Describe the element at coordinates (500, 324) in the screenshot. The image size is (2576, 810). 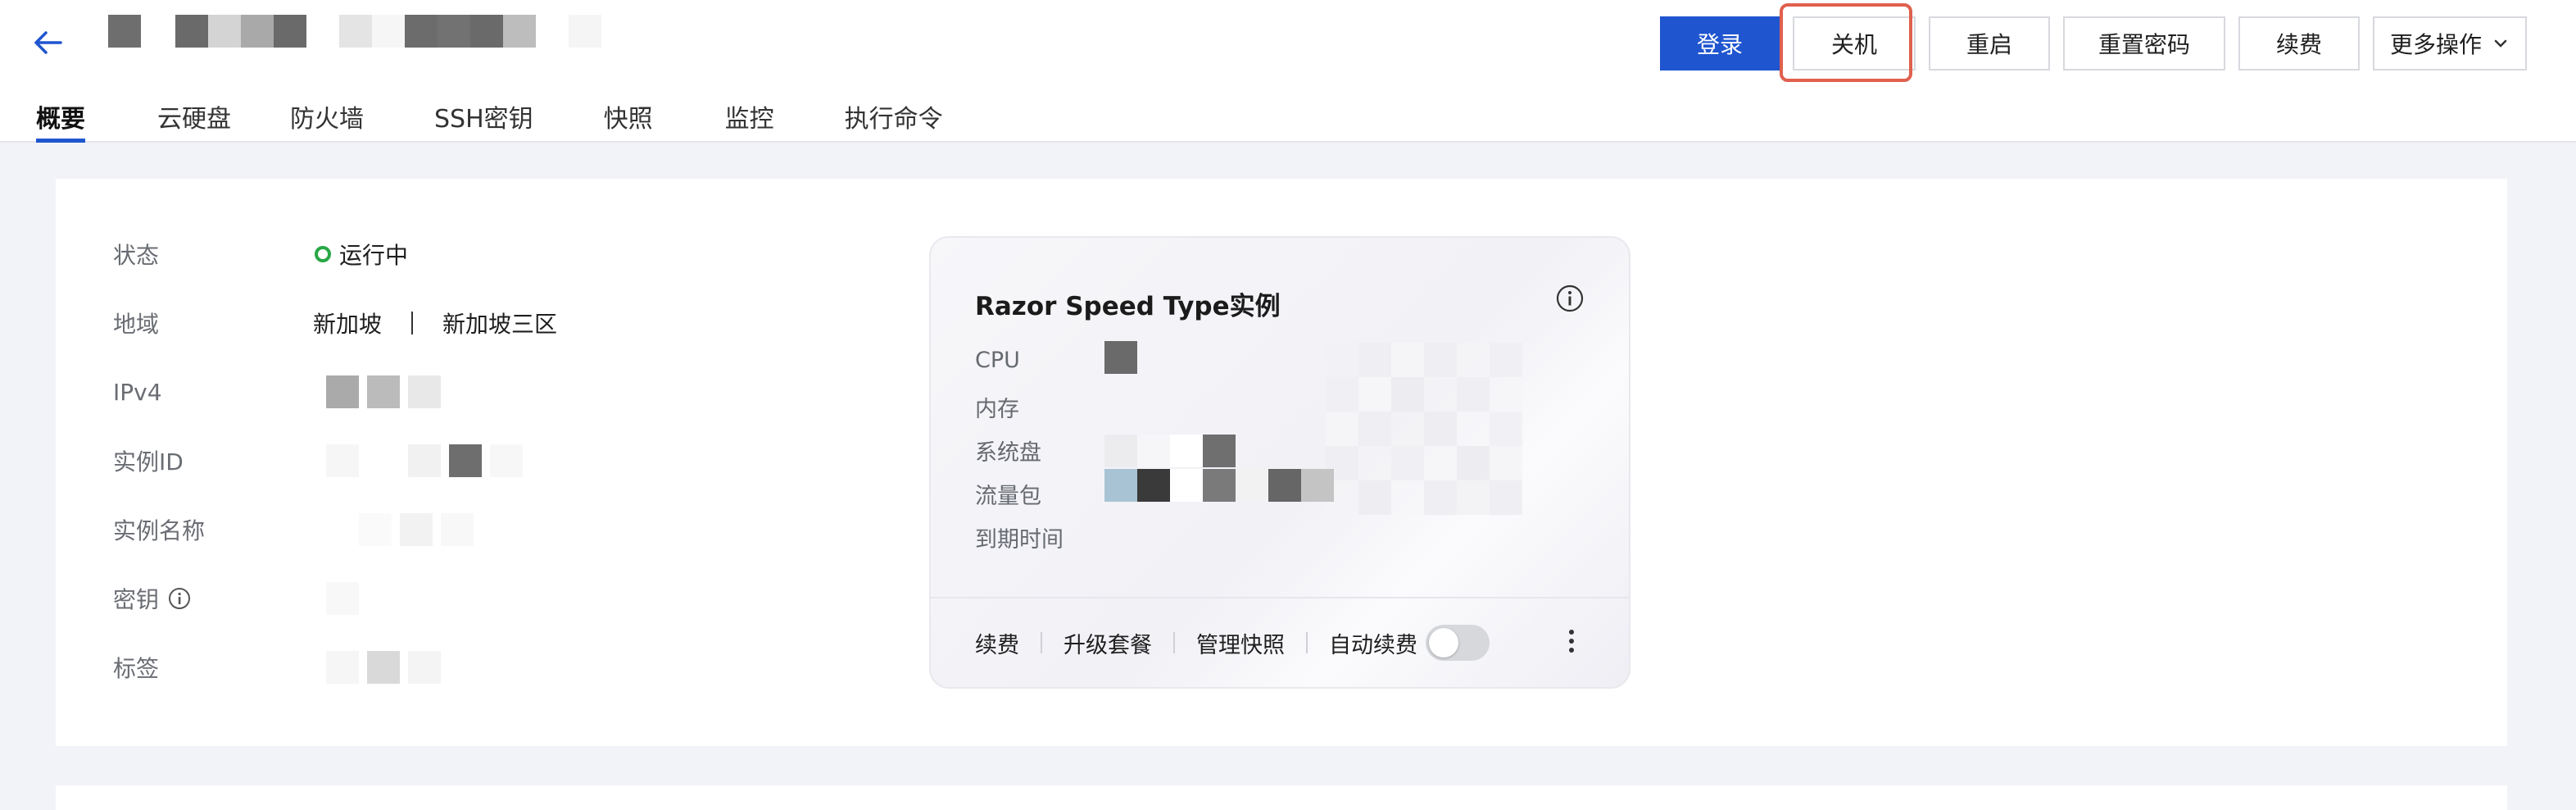
I see `zone-text: 新加坡三区` at that location.